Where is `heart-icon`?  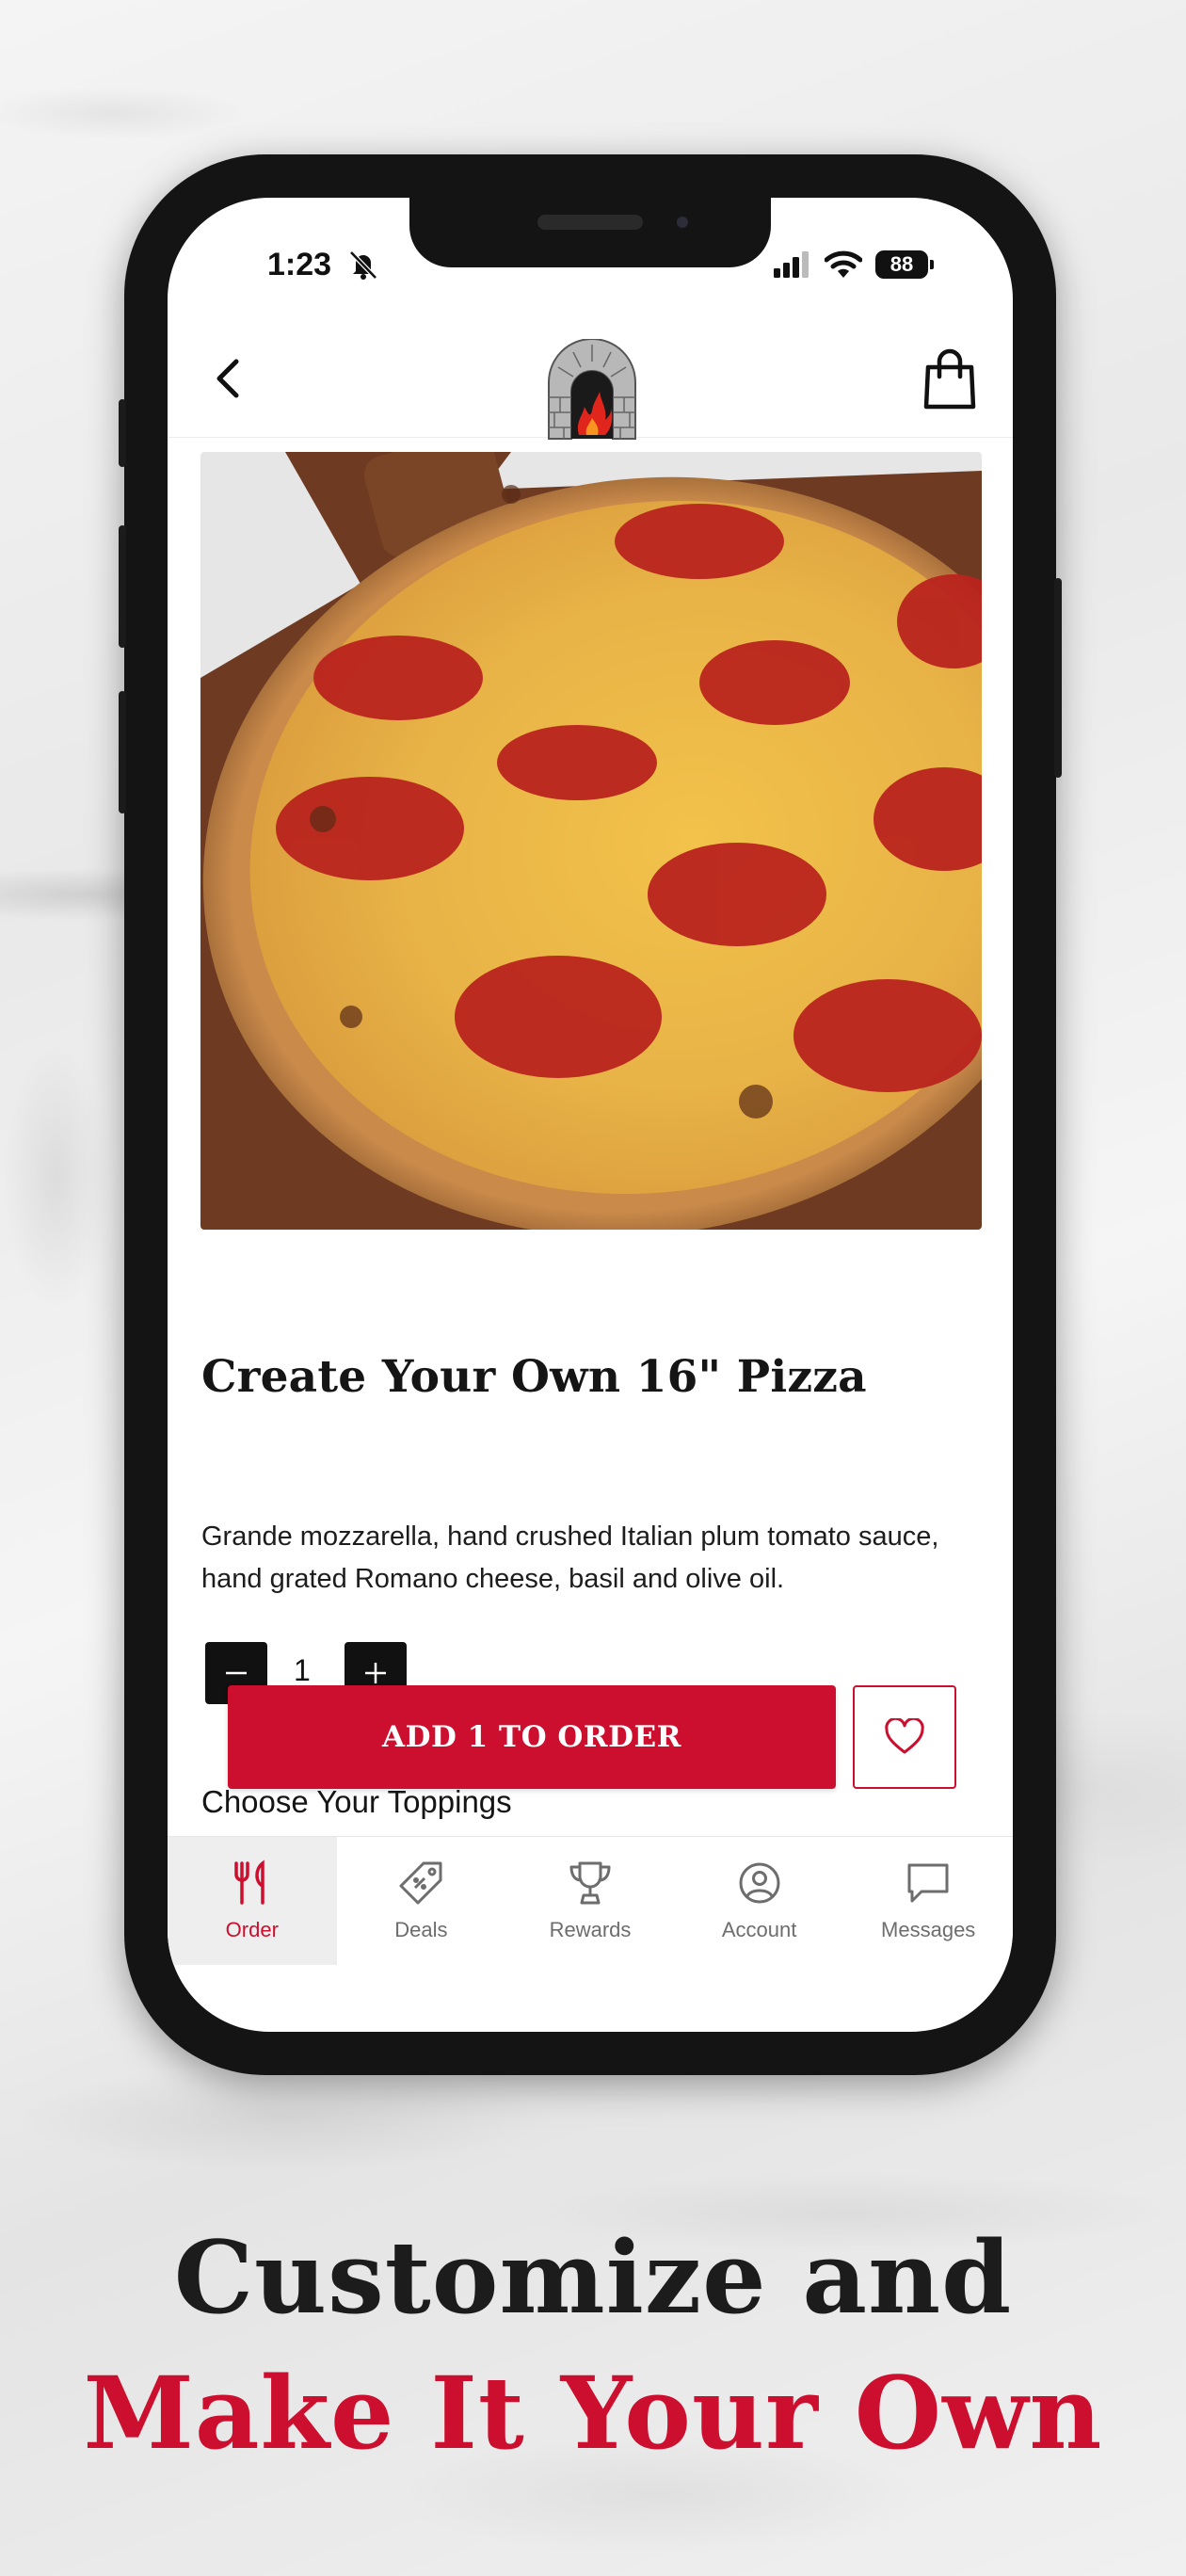
heart-icon is located at coordinates (904, 1736).